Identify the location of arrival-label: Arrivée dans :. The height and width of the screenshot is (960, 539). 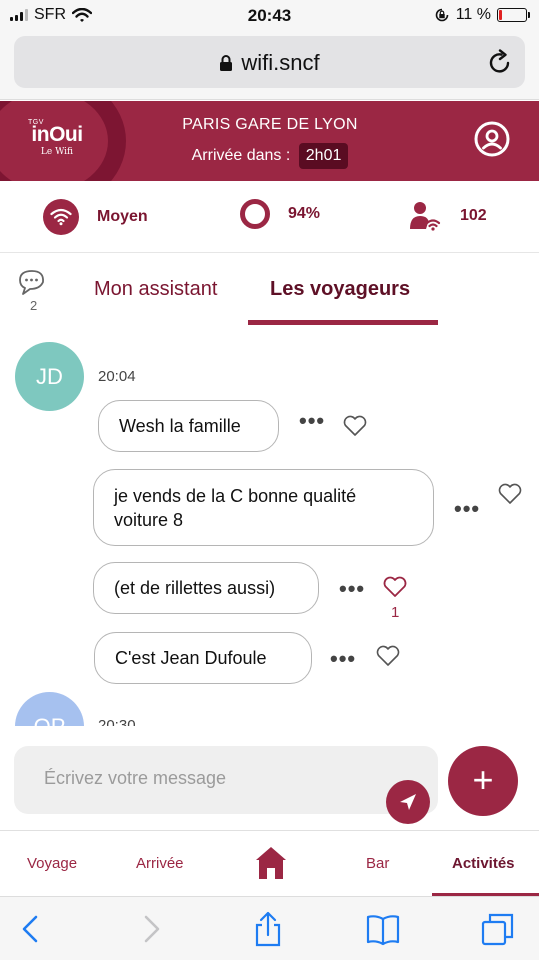
(241, 155).